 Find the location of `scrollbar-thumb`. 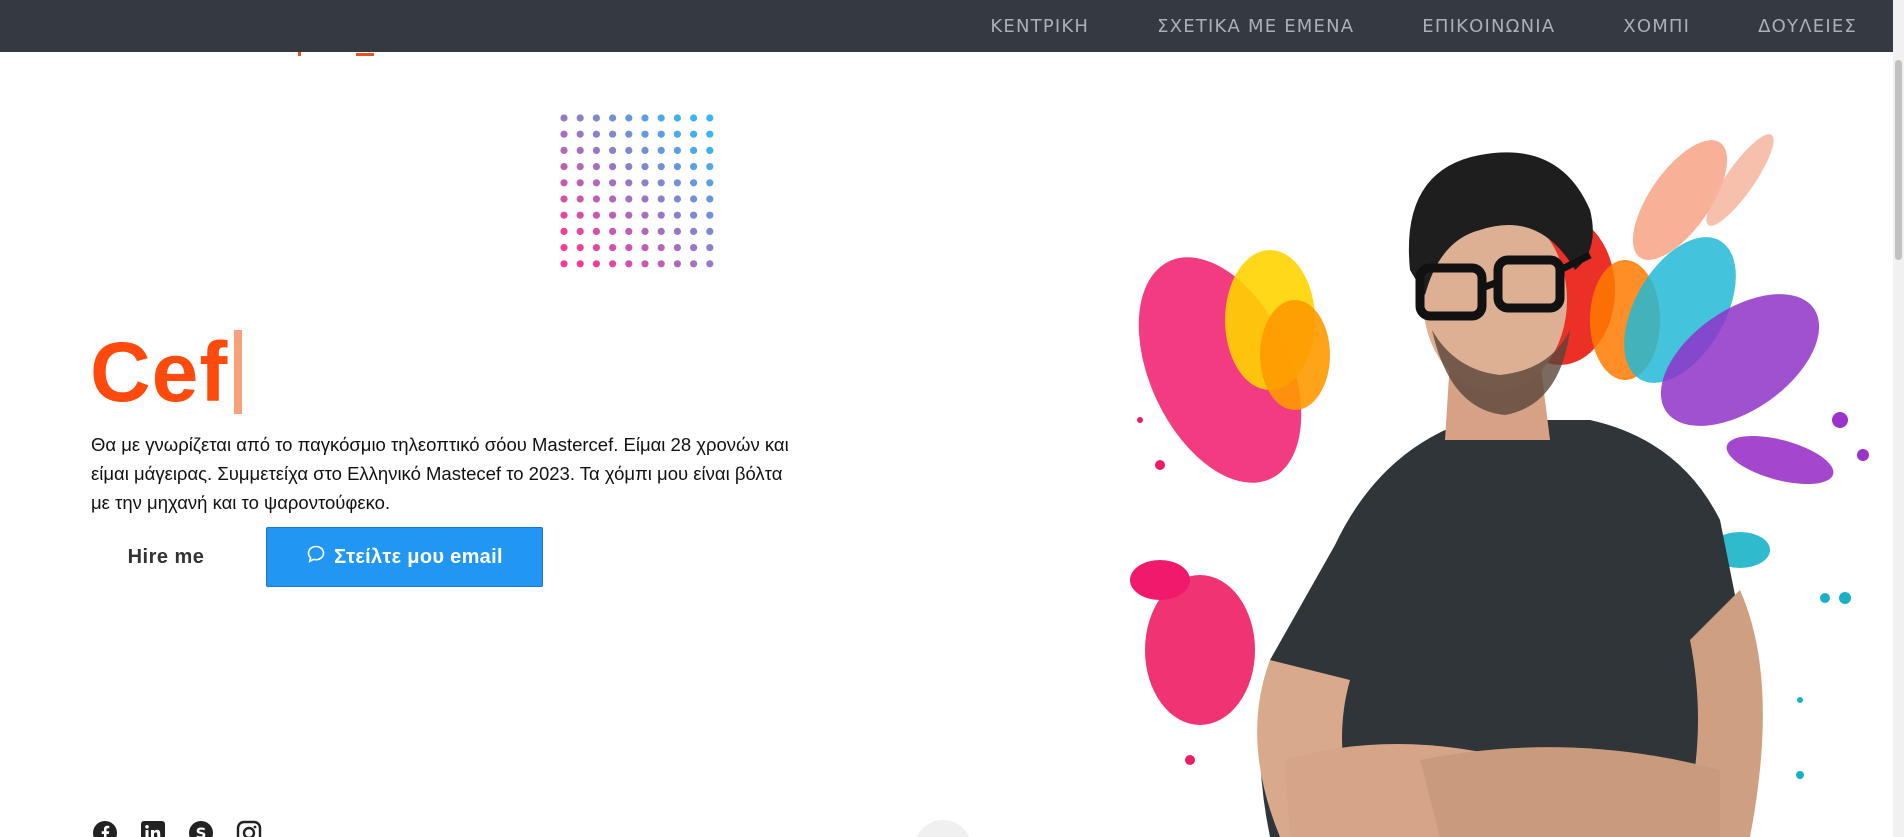

scrollbar-thumb is located at coordinates (1898, 160).